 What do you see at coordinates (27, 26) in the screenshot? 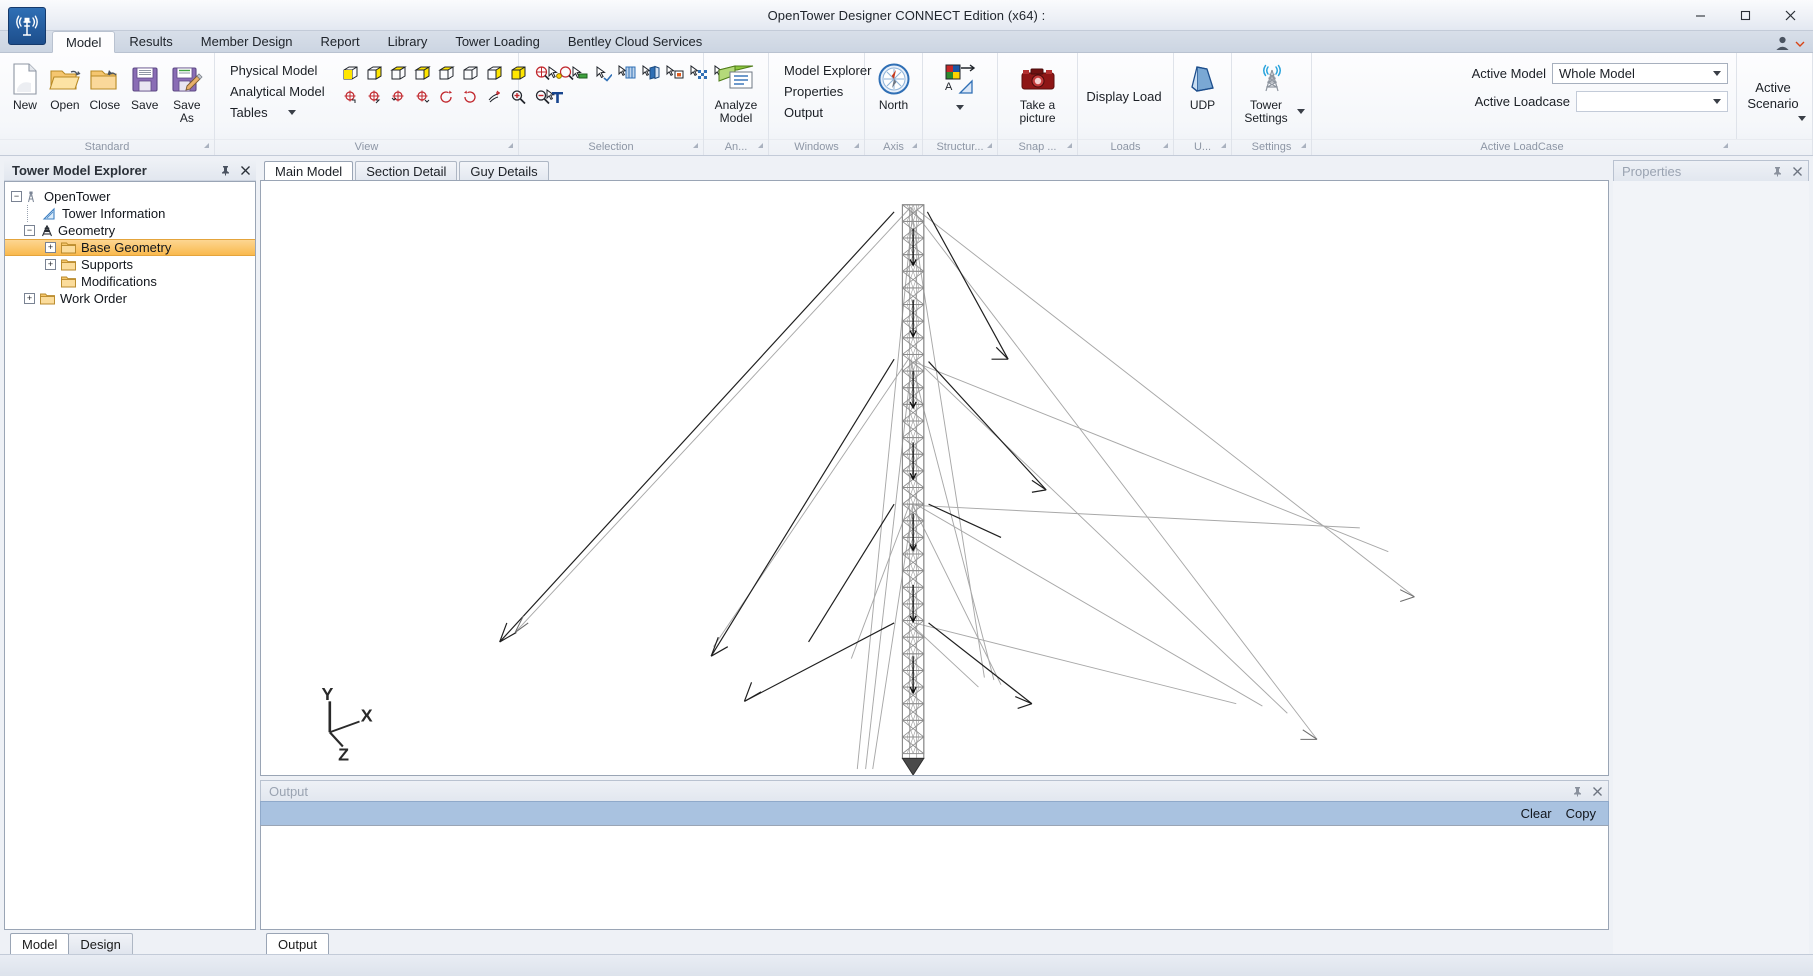
I see `app-logo-icon` at bounding box center [27, 26].